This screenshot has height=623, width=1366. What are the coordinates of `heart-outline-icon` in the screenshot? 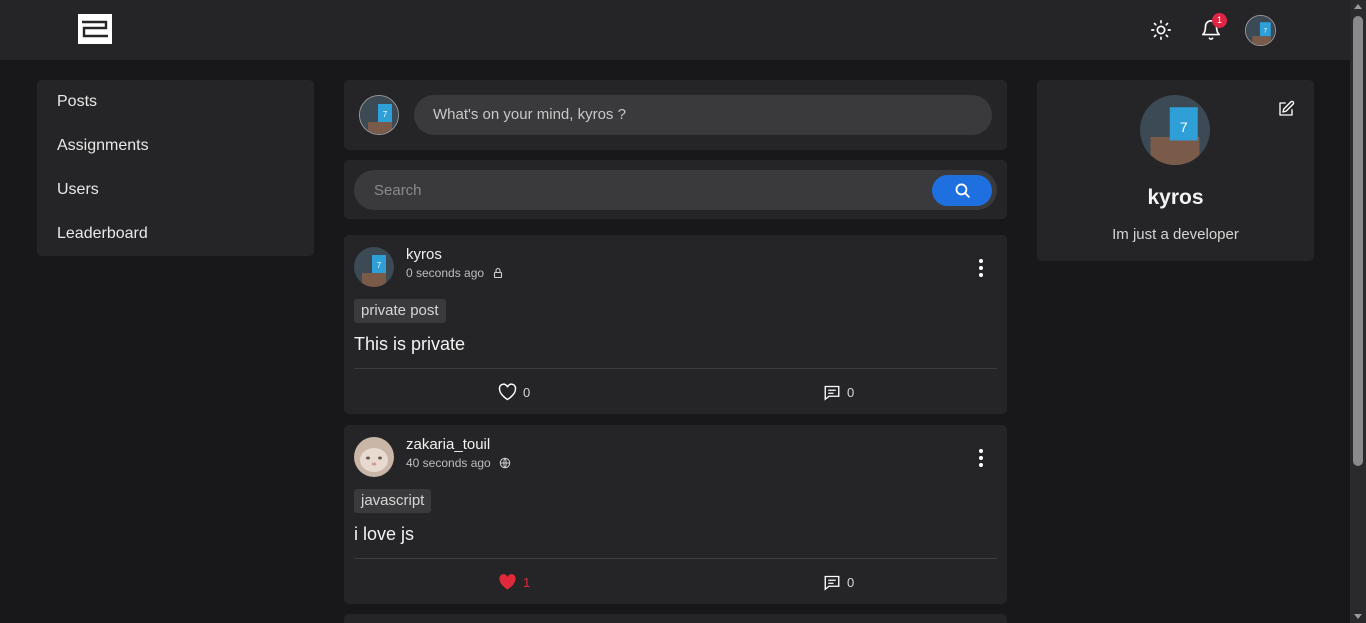 It's located at (507, 392).